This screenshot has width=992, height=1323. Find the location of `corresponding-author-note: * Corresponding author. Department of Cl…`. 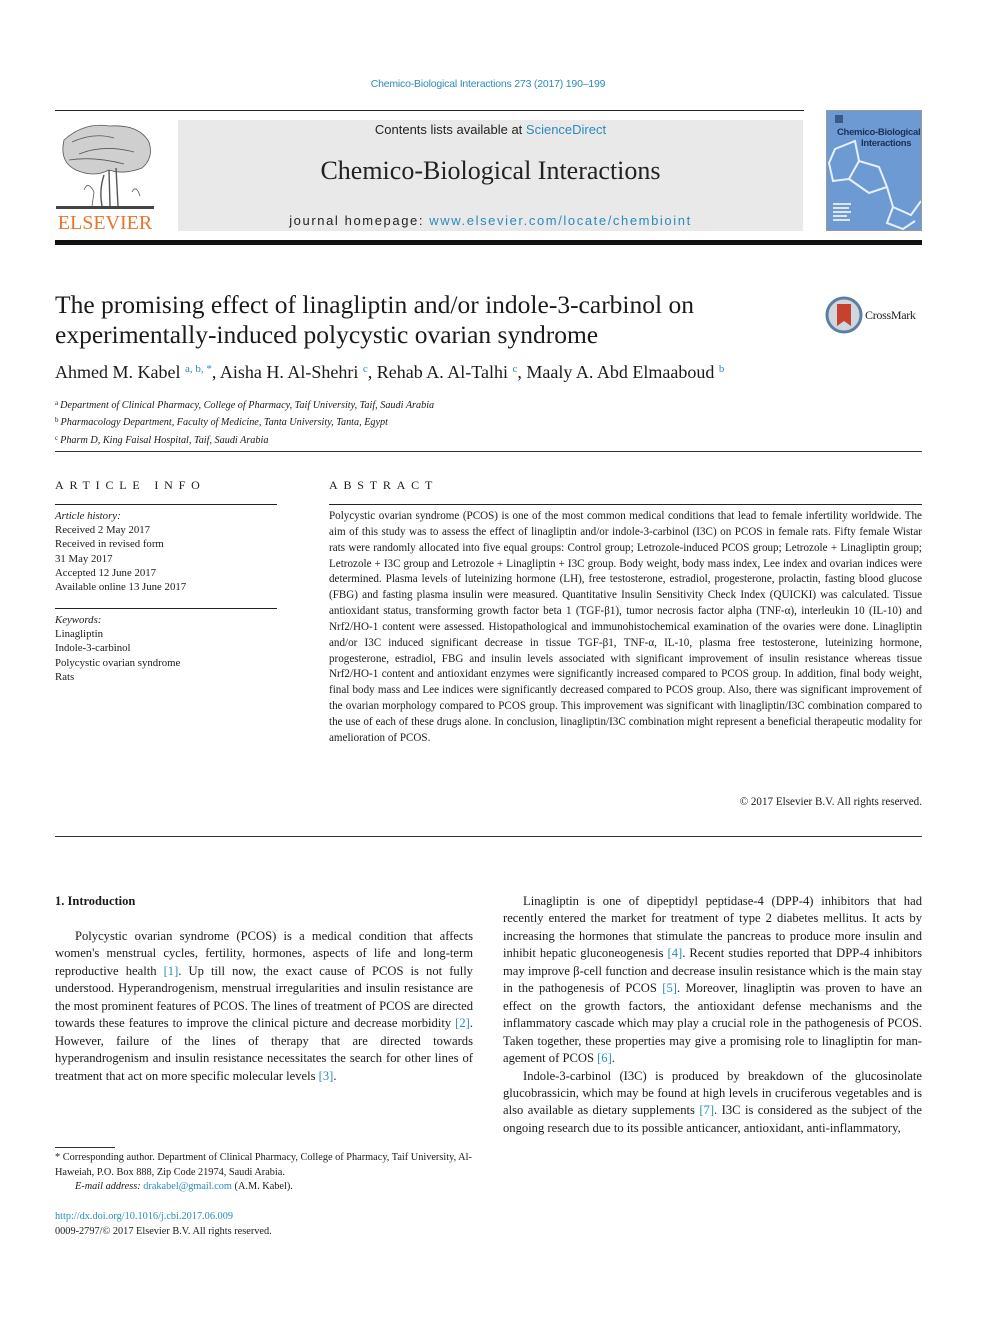

corresponding-author-note: * Corresponding author. Department of Cl… is located at coordinates (265, 1165).